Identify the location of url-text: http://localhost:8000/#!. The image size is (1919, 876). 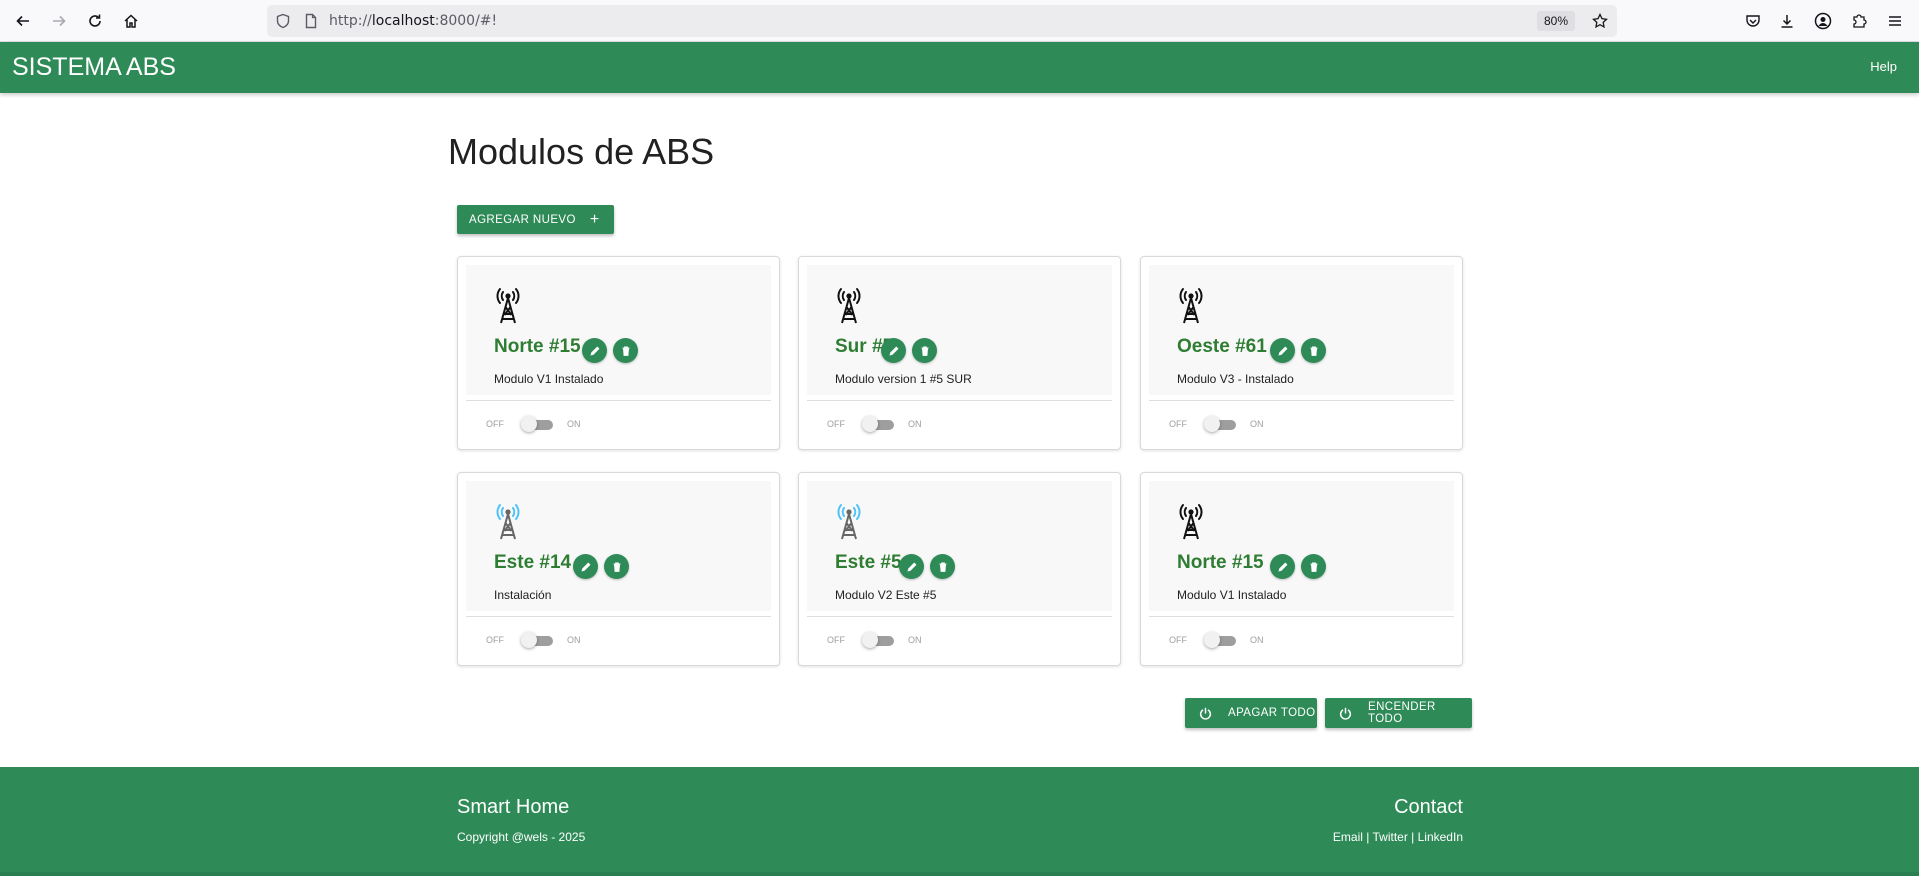
(413, 21).